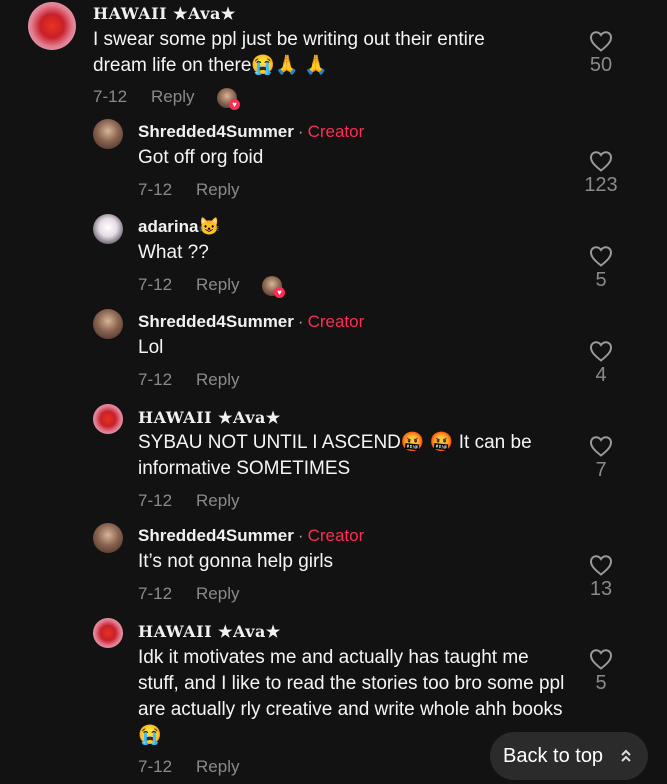  What do you see at coordinates (601, 185) in the screenshot?
I see `like-count: 123` at bounding box center [601, 185].